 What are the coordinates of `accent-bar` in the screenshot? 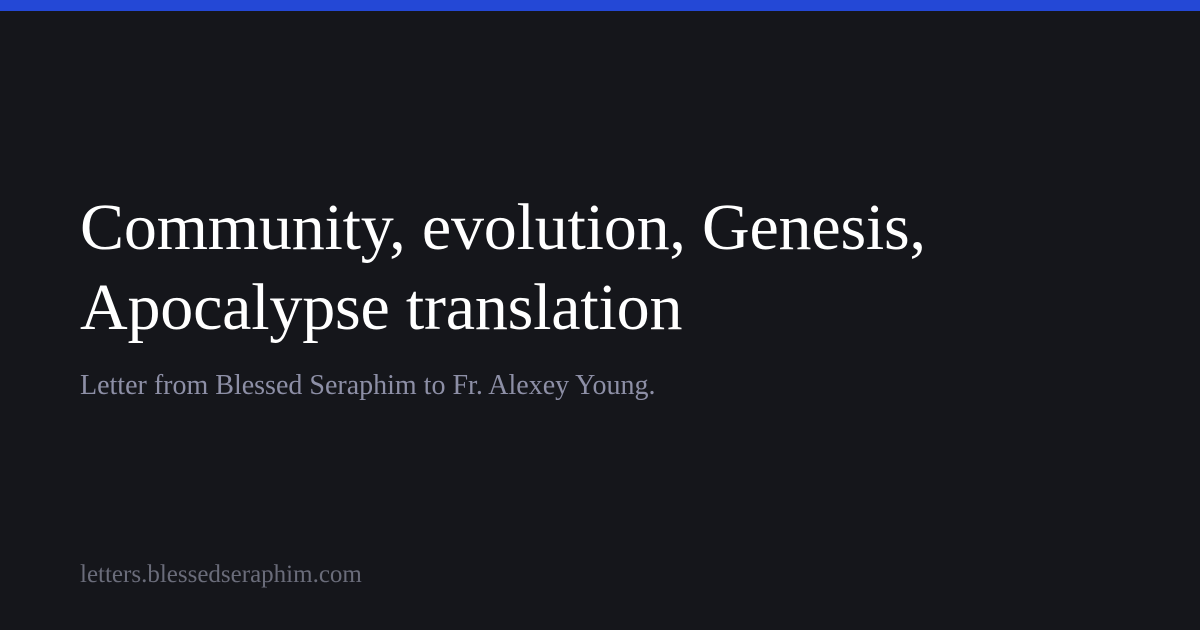 It's located at (600, 5).